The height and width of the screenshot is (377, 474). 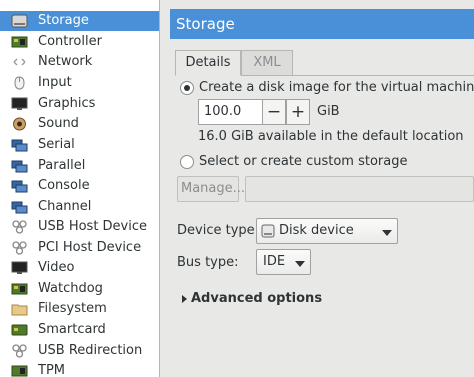 What do you see at coordinates (19, 21) in the screenshot?
I see `harddisk-icon` at bounding box center [19, 21].